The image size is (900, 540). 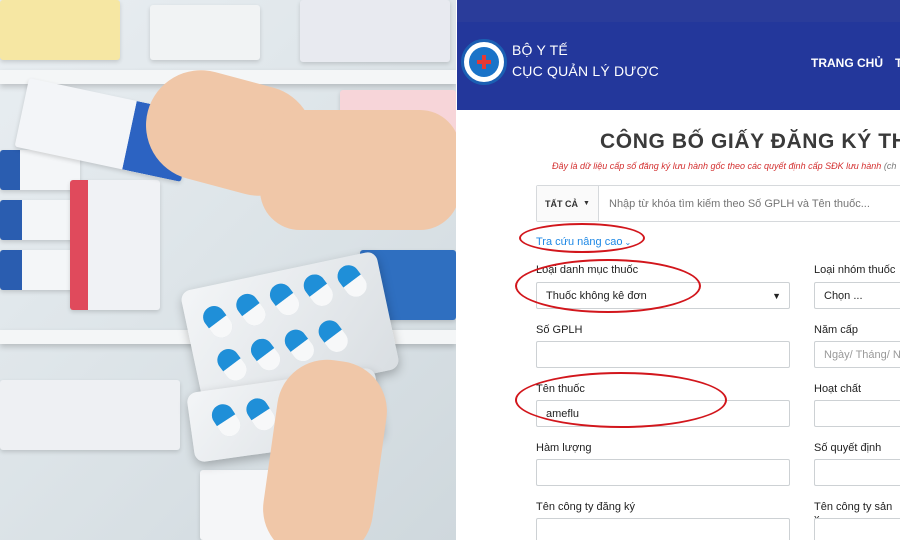 I want to click on active-ingredient-label: Hoạt chất, so click(x=838, y=389).